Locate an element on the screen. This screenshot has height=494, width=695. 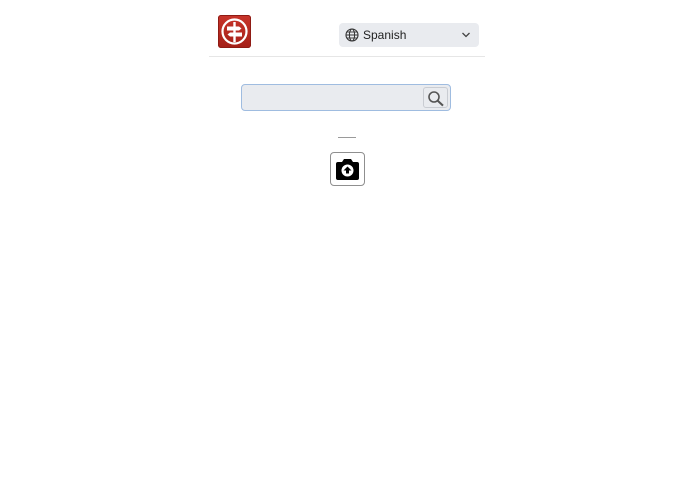
chevron-down-icon is located at coordinates (466, 35).